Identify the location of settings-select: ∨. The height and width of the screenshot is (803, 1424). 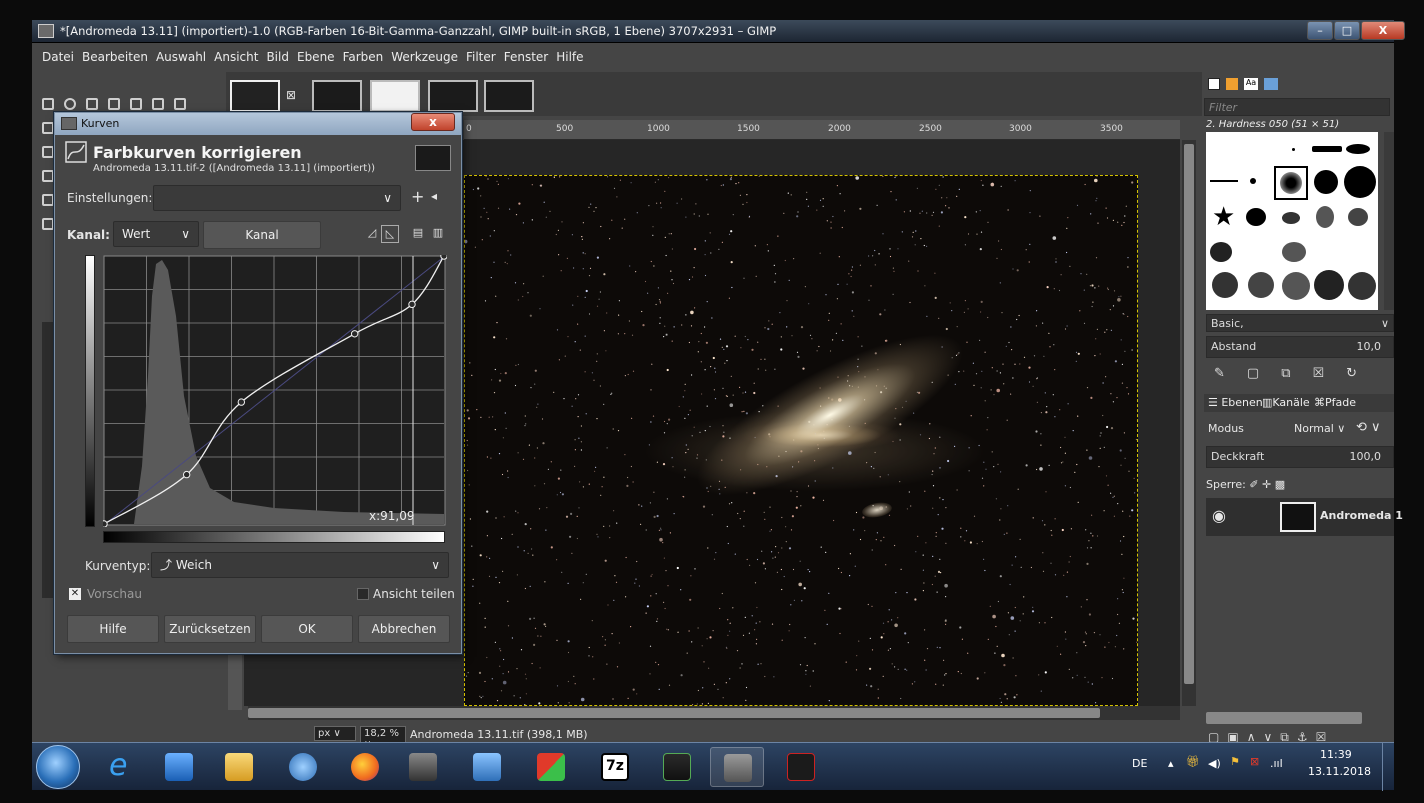
(277, 198).